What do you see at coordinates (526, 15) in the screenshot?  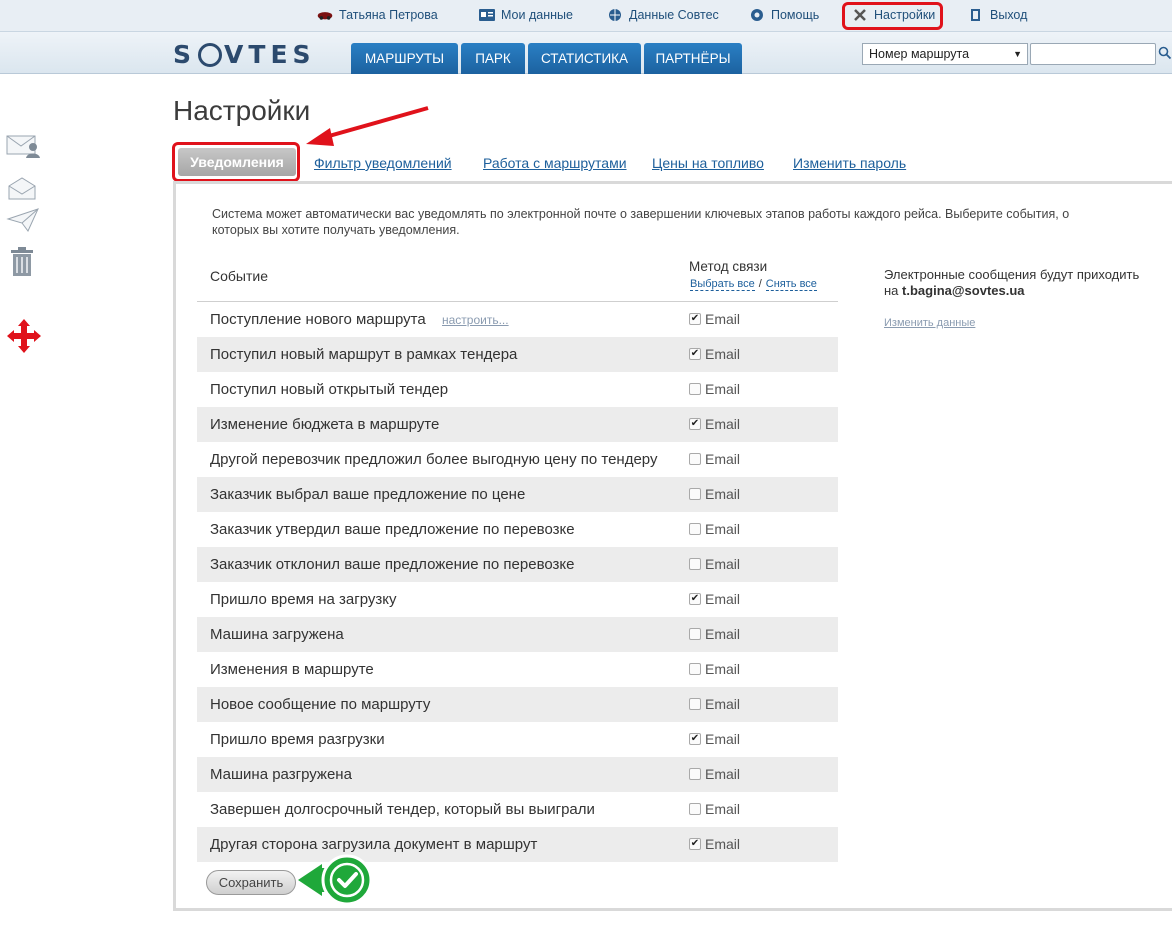 I see `my-data-link: Мои данные` at bounding box center [526, 15].